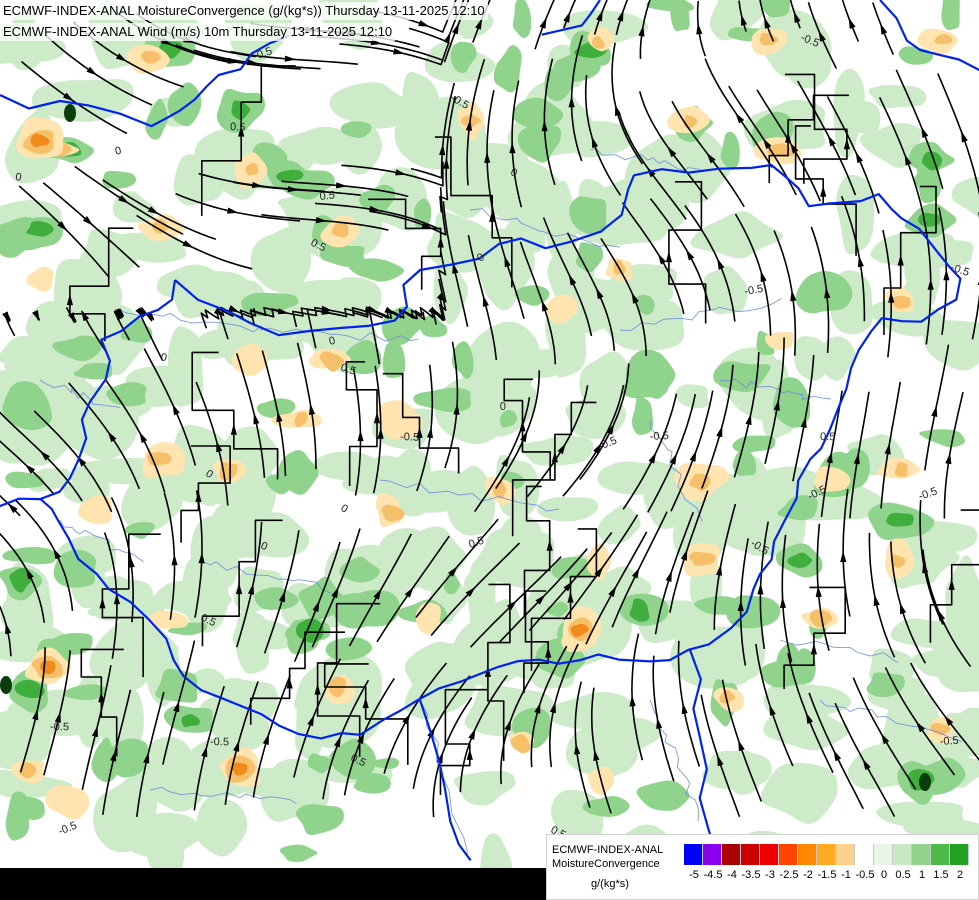  What do you see at coordinates (903, 875) in the screenshot?
I see `legend-tick-label: 0.5` at bounding box center [903, 875].